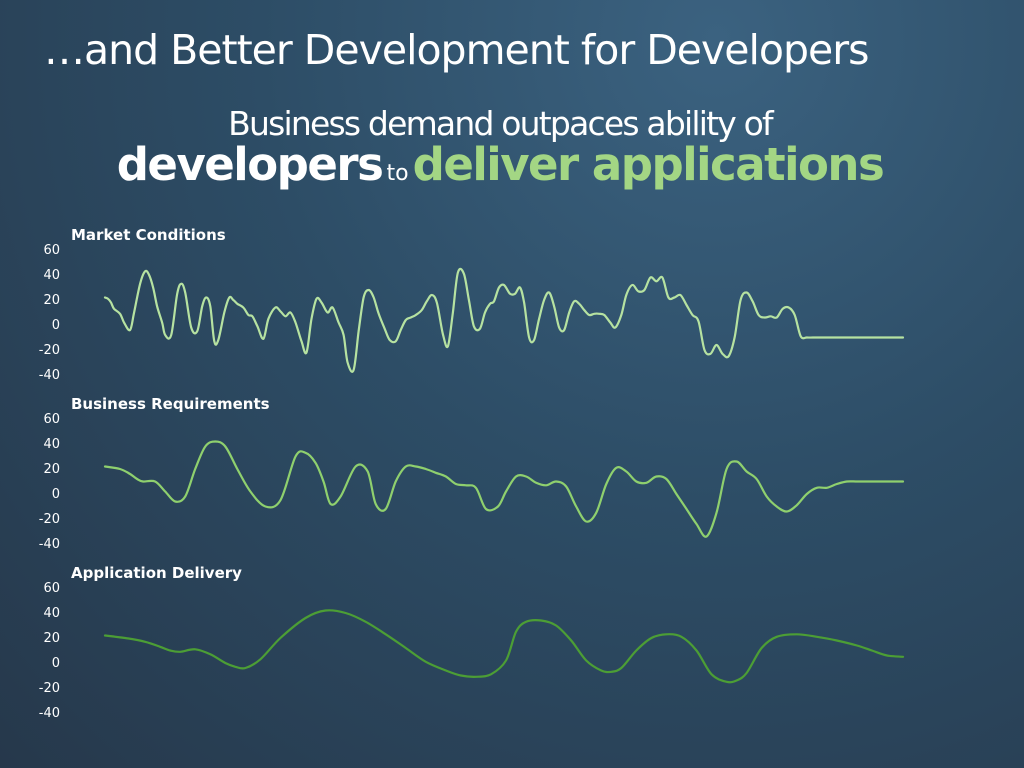  What do you see at coordinates (250, 164) in the screenshot?
I see `subtitle-word-developers: developers` at bounding box center [250, 164].